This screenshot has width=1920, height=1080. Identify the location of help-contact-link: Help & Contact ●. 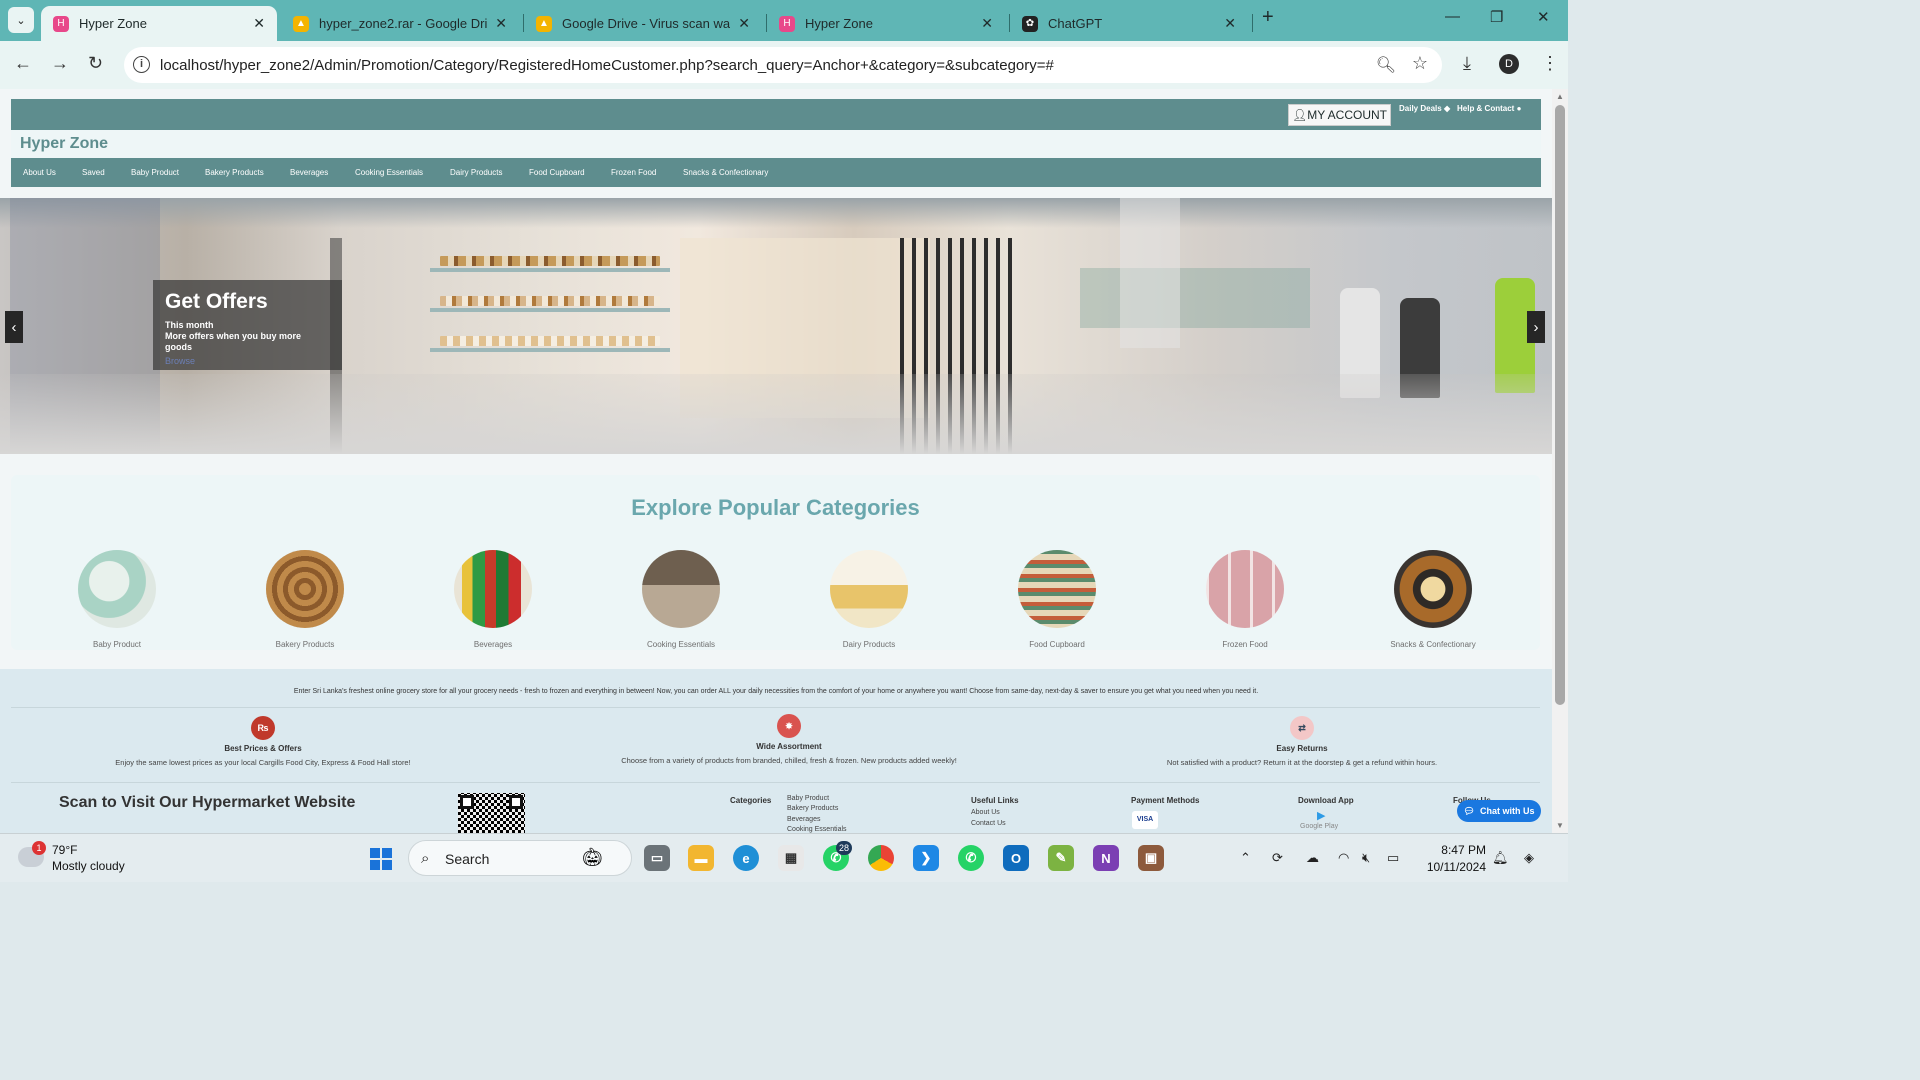
(1489, 108).